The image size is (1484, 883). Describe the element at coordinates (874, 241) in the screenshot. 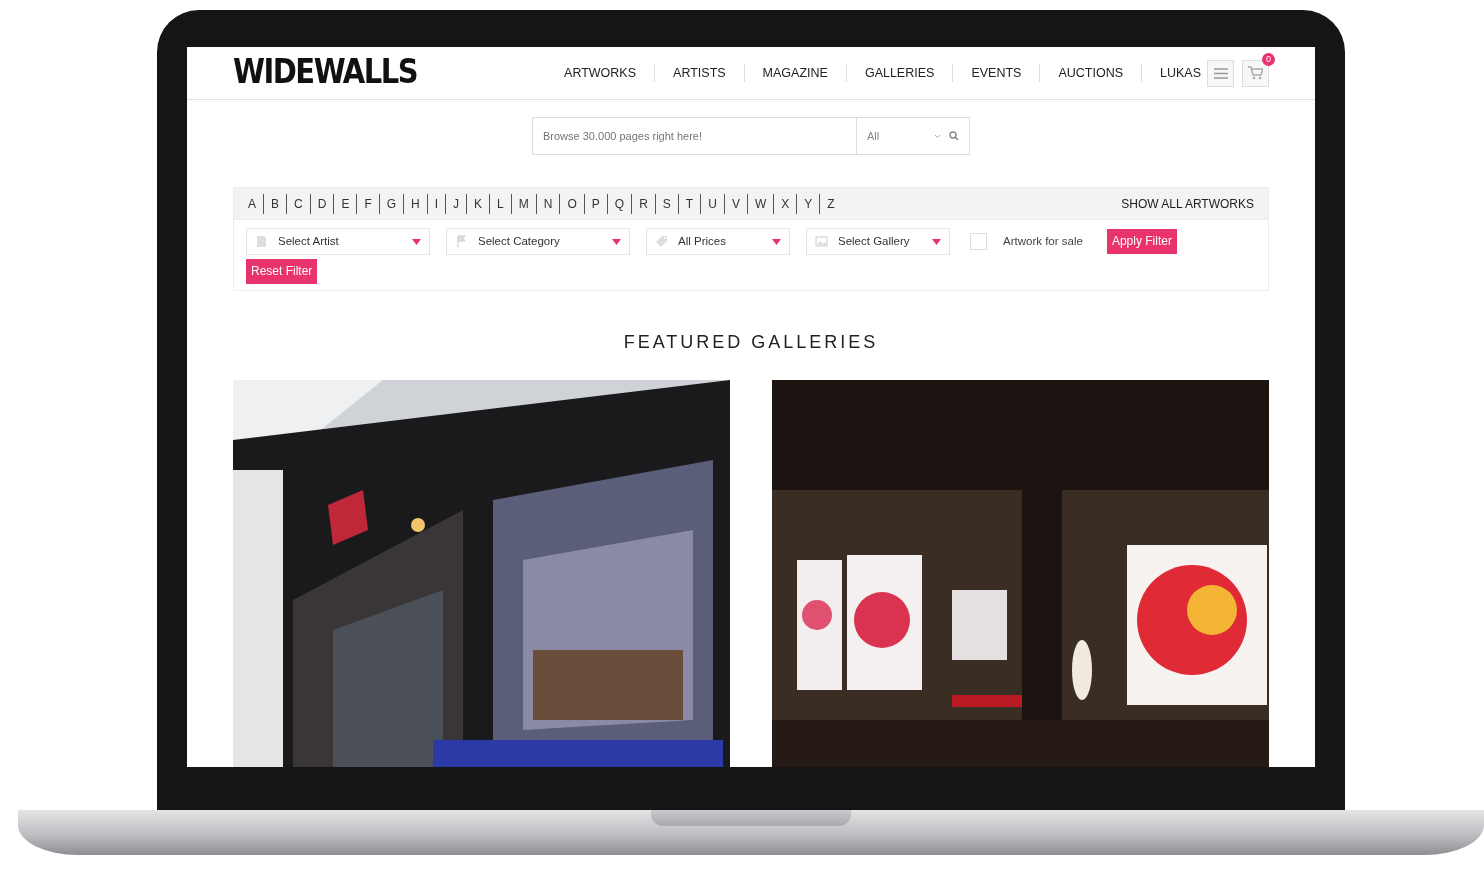

I see `filter-label: Select Gallery` at that location.